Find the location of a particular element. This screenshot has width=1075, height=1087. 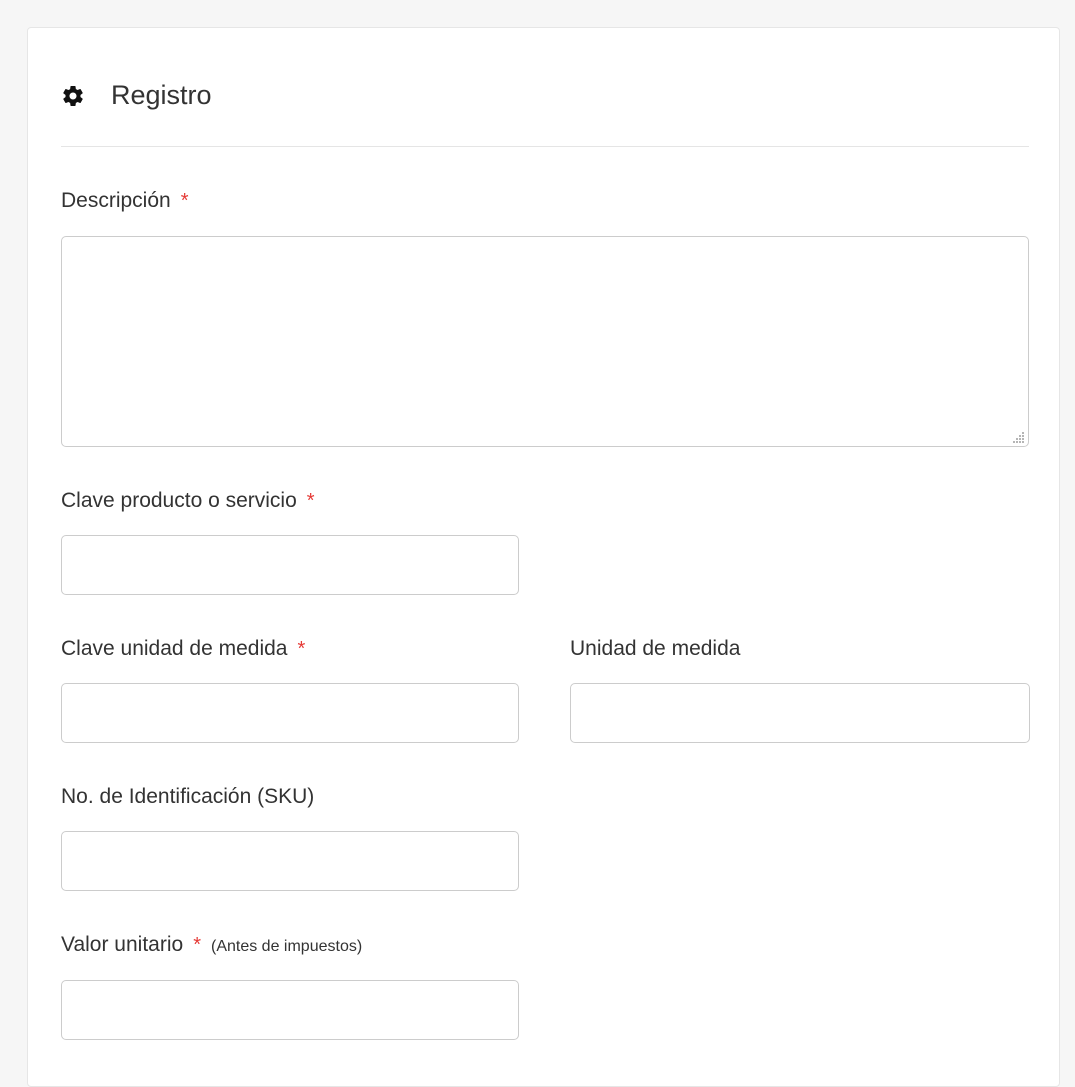

sku-label-text: No. de Identificación (SKU) is located at coordinates (188, 796).